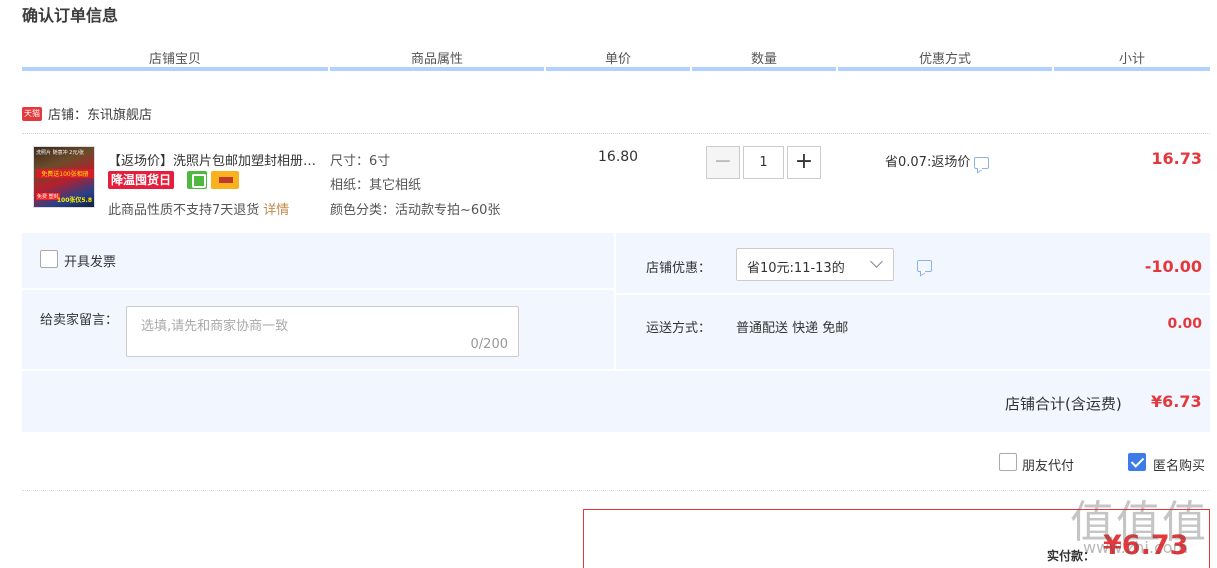 Image resolution: width=1217 pixels, height=568 pixels. Describe the element at coordinates (184, 210) in the screenshot. I see `no-return-text: 此商品性质不支持7天退货` at that location.